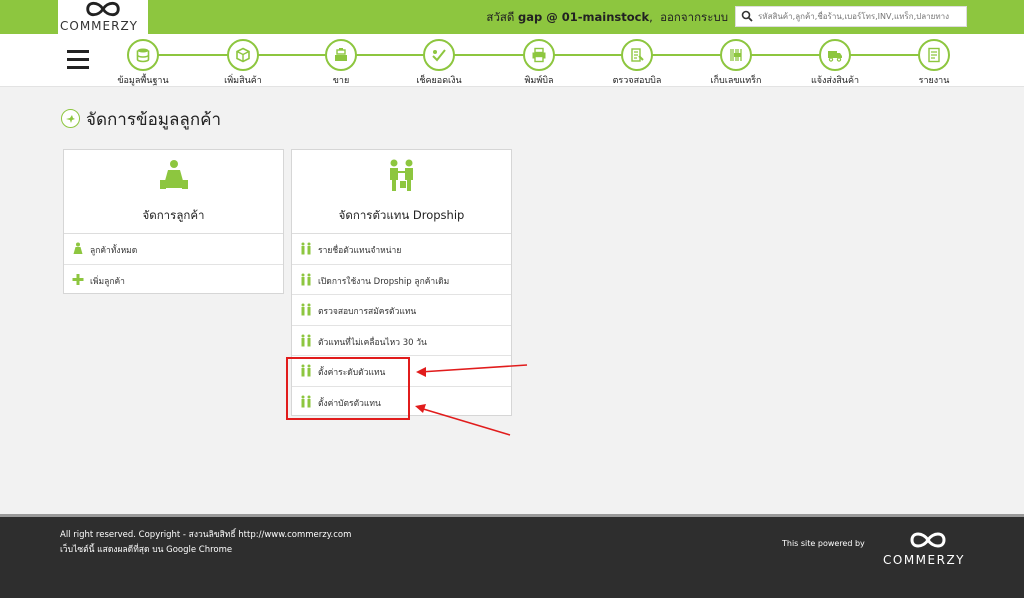  What do you see at coordinates (348, 388) in the screenshot?
I see `annotation-highlight-box` at bounding box center [348, 388].